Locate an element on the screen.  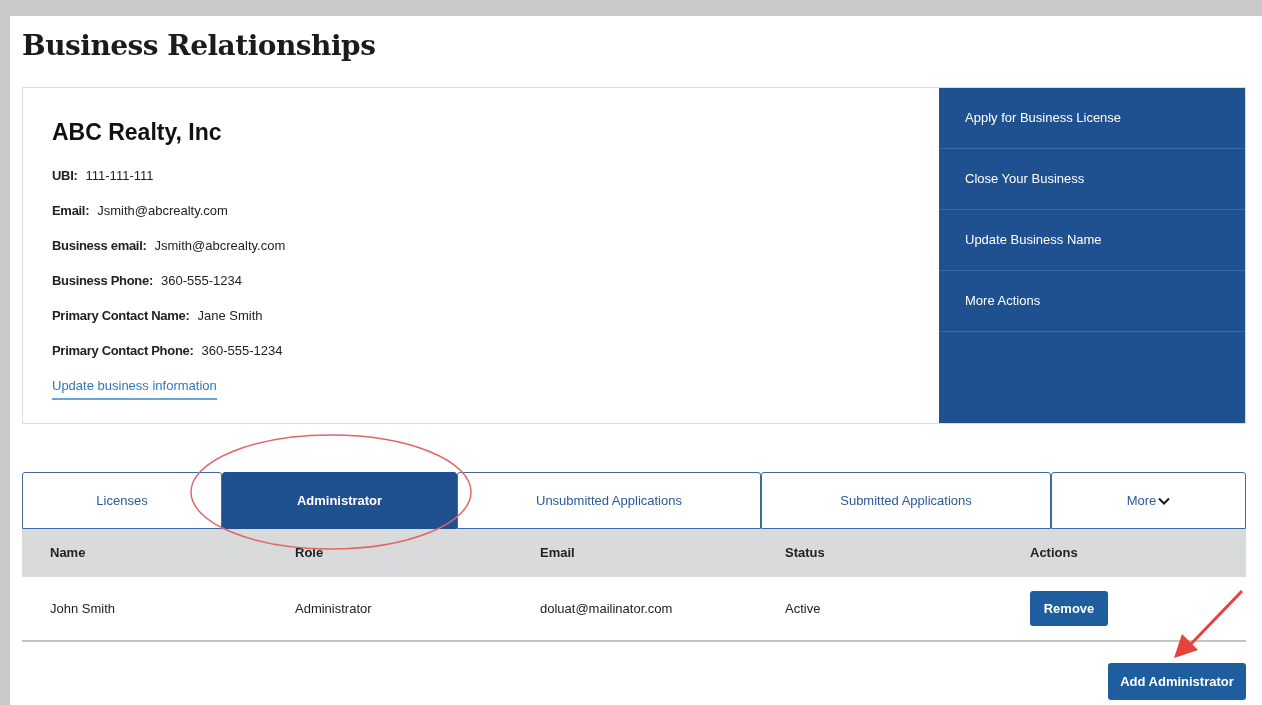
field-value: 111-111-111 is located at coordinates (119, 176).